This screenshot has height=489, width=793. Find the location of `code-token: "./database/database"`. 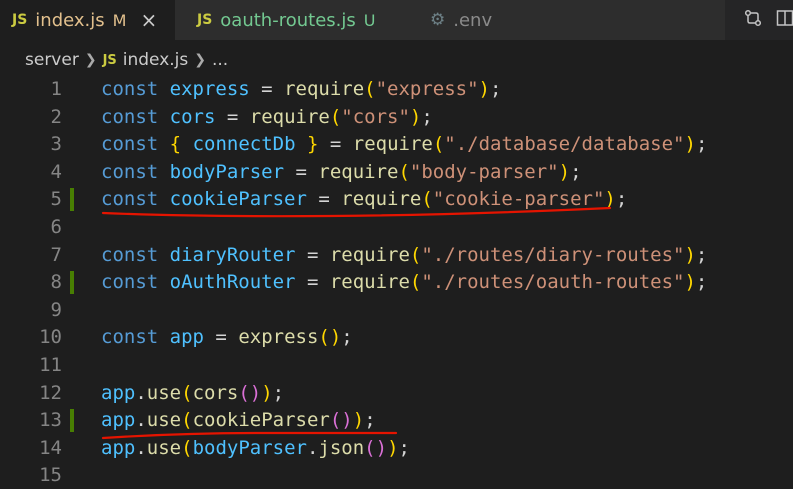

code-token: "./database/database" is located at coordinates (564, 144).